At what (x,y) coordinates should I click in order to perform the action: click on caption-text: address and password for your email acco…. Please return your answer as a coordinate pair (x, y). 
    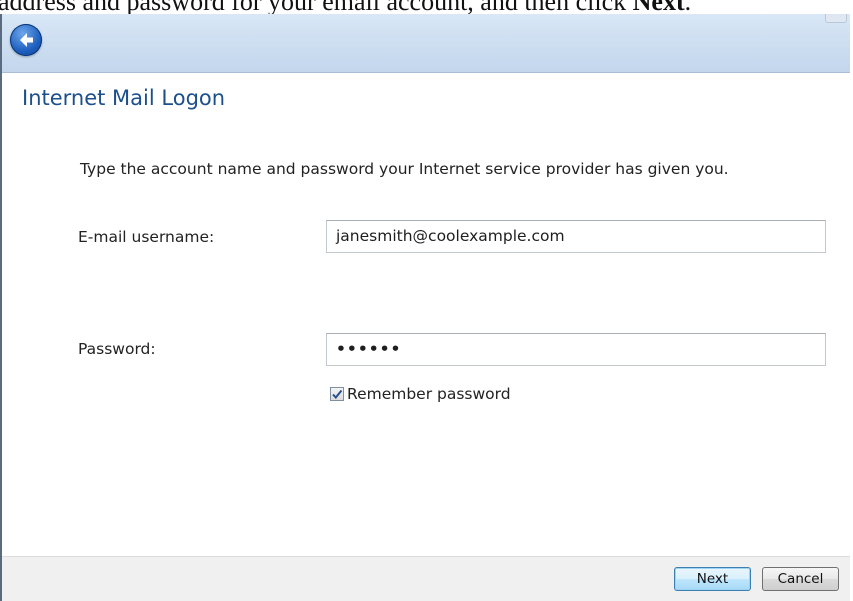
    Looking at the image, I should click on (316, 7).